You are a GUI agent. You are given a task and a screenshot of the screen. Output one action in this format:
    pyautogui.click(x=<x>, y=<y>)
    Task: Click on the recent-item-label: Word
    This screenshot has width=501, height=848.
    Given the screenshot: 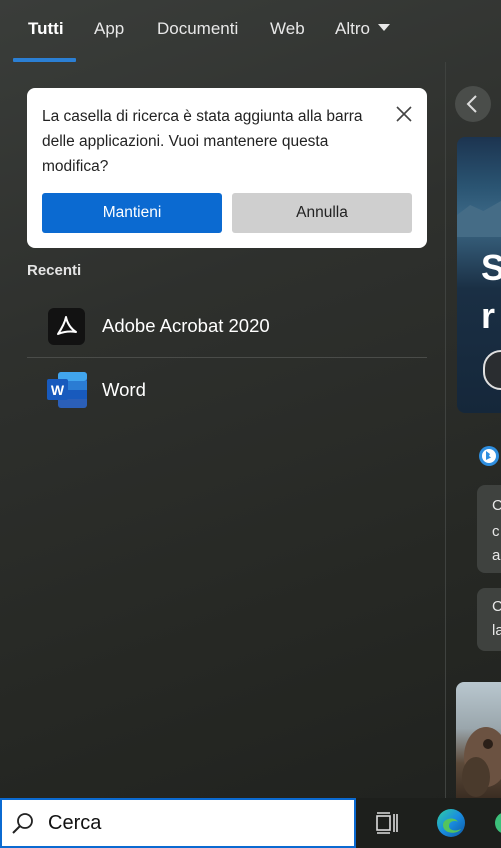 What is the action you would take?
    pyautogui.click(x=124, y=389)
    